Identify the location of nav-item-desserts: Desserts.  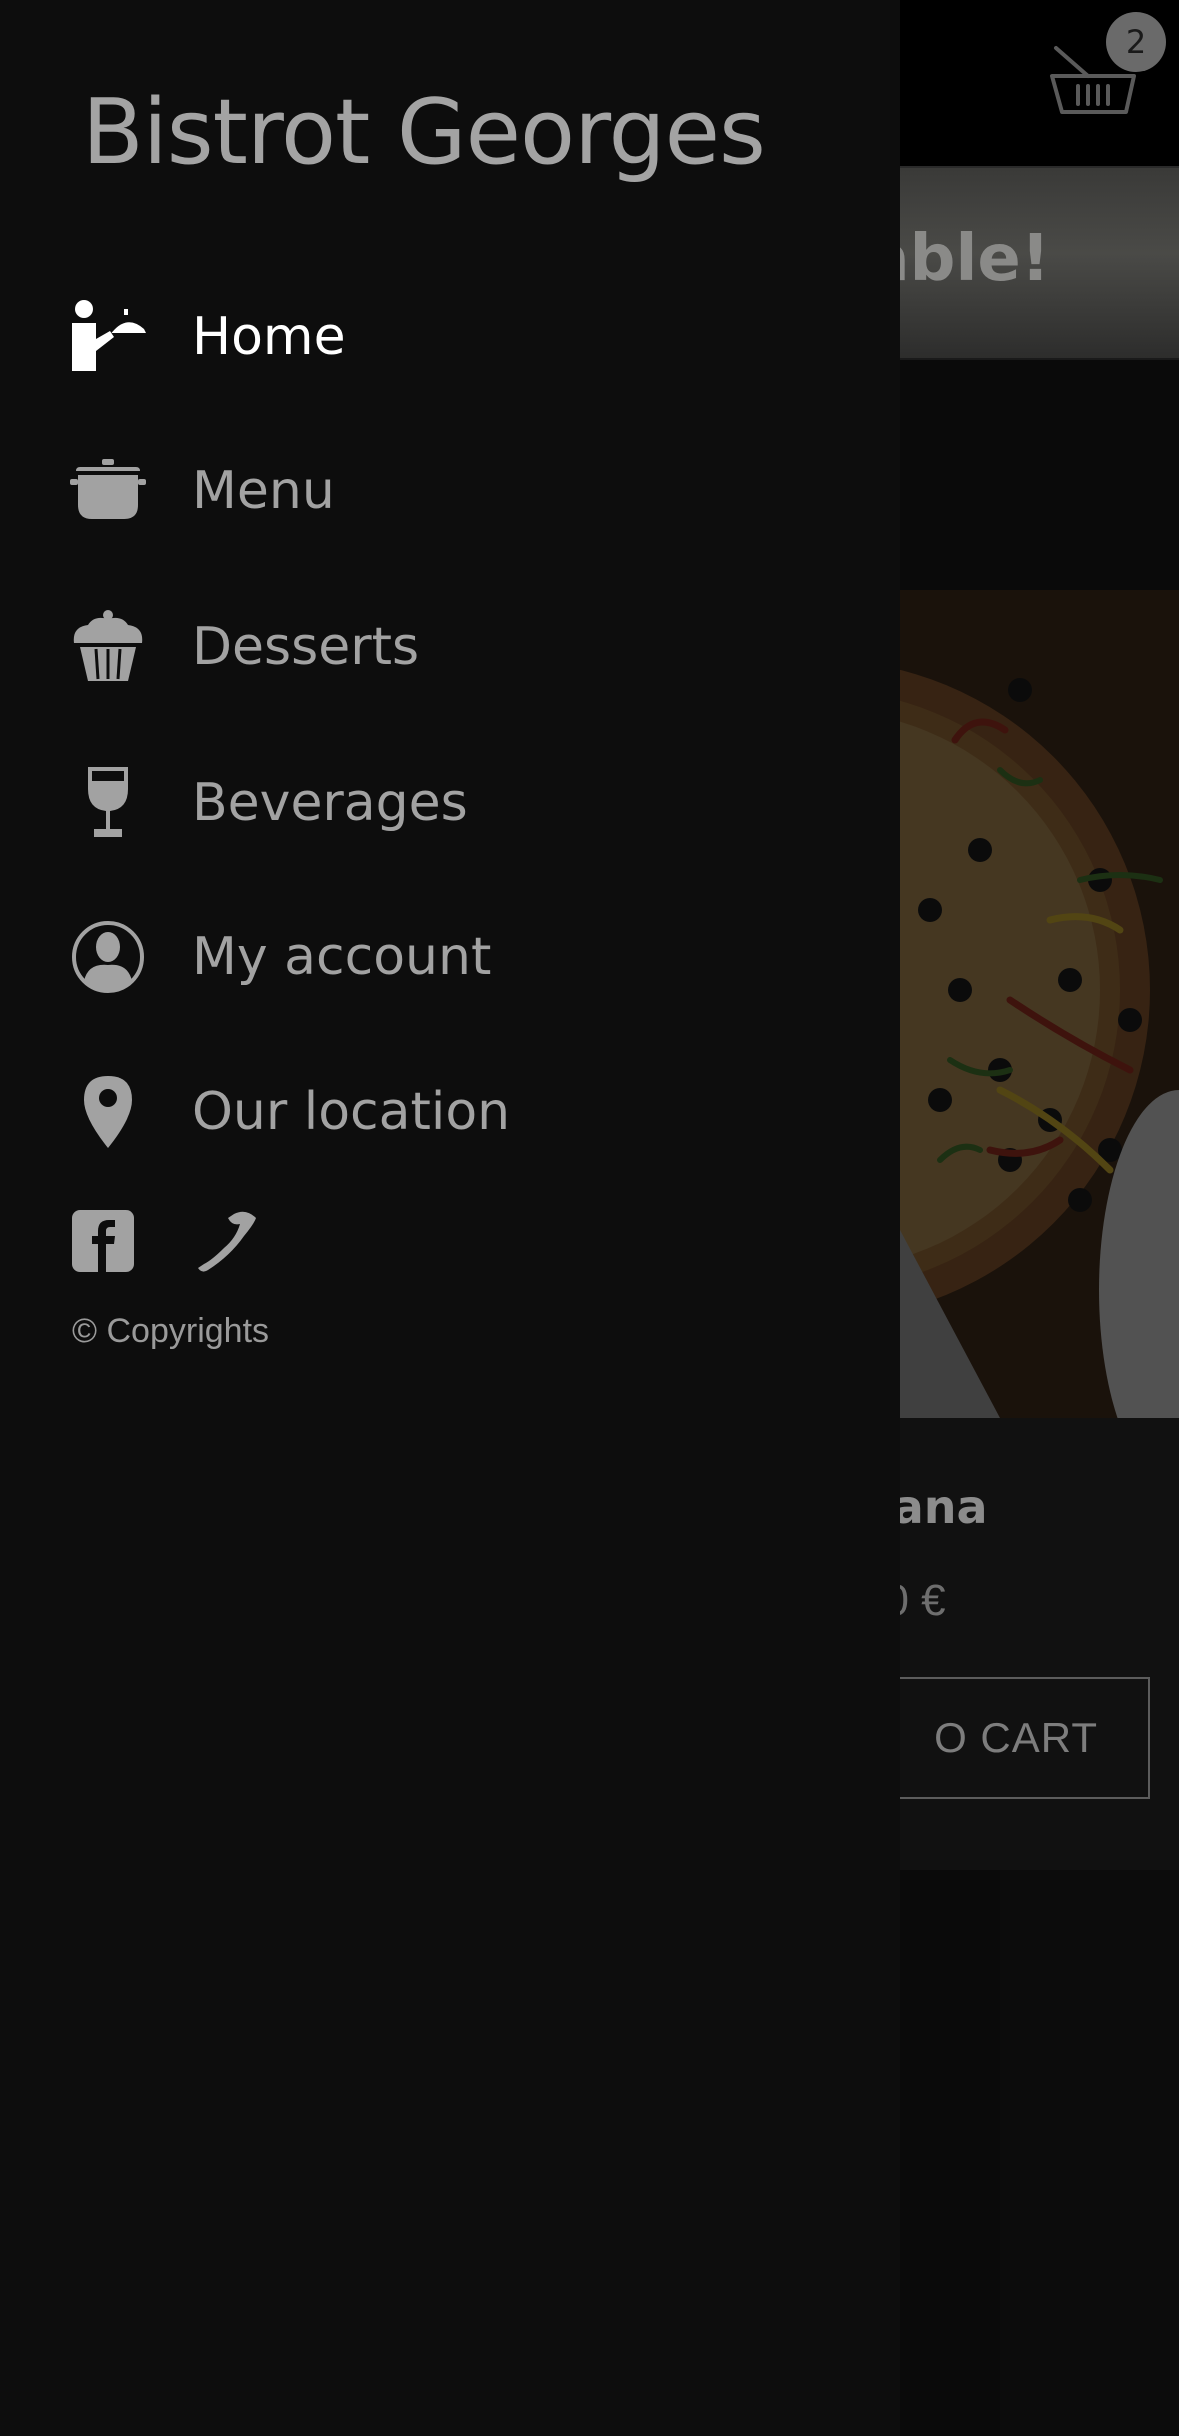
(450, 647).